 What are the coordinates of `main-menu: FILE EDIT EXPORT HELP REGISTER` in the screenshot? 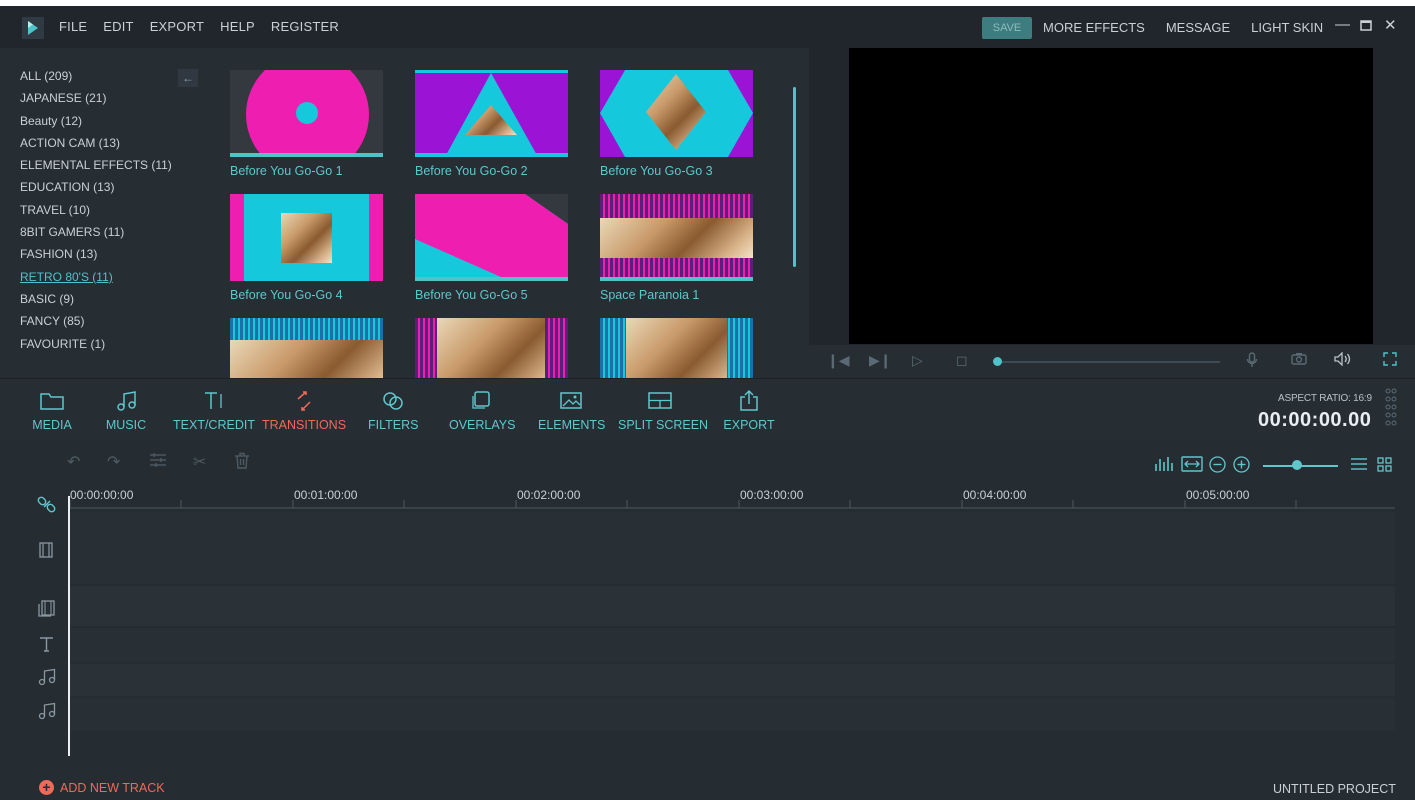 It's located at (199, 26).